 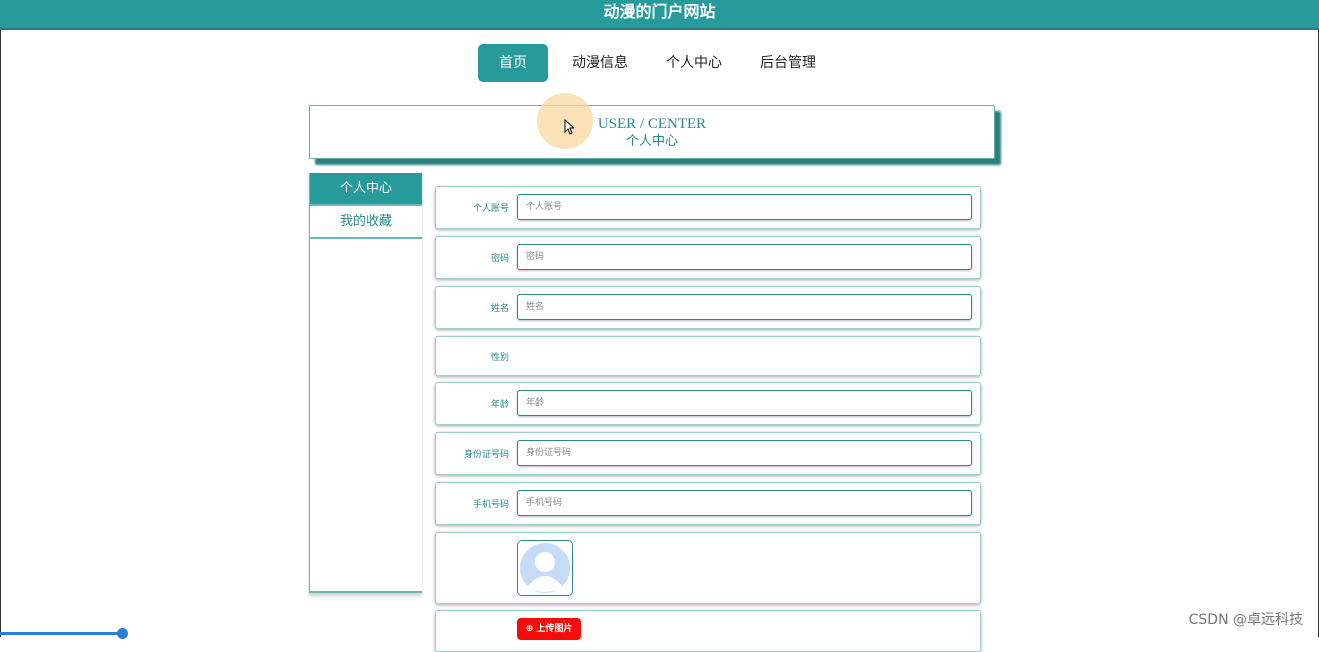 I want to click on user-sidebar: 个人中心 我的收藏, so click(x=365, y=383).